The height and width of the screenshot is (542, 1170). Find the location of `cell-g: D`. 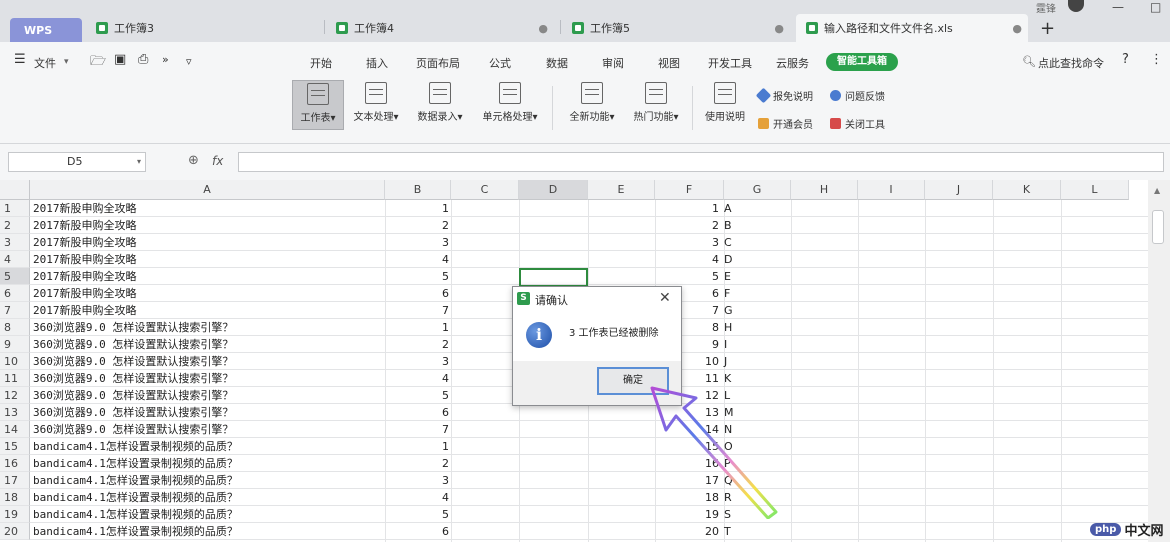

cell-g: D is located at coordinates (728, 259).